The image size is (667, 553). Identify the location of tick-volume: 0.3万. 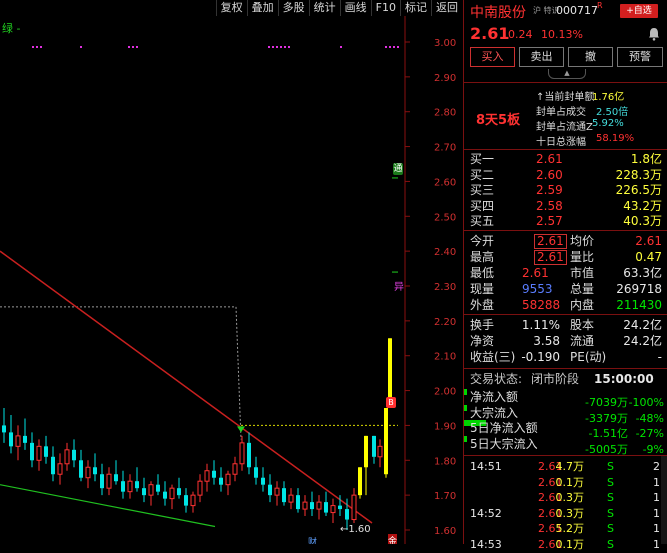
(570, 497).